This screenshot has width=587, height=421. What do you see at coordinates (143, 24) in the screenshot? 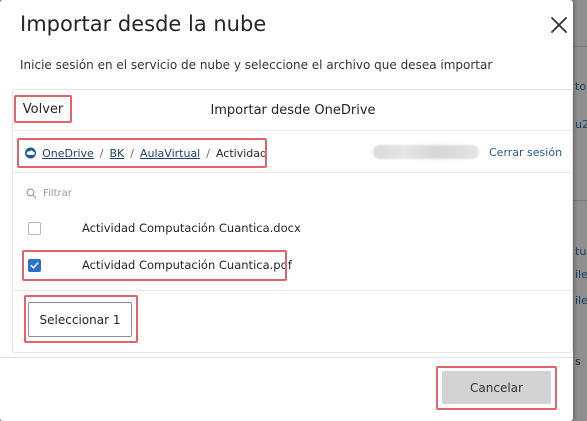
I see `dialog-title: Importar desde la nube` at bounding box center [143, 24].